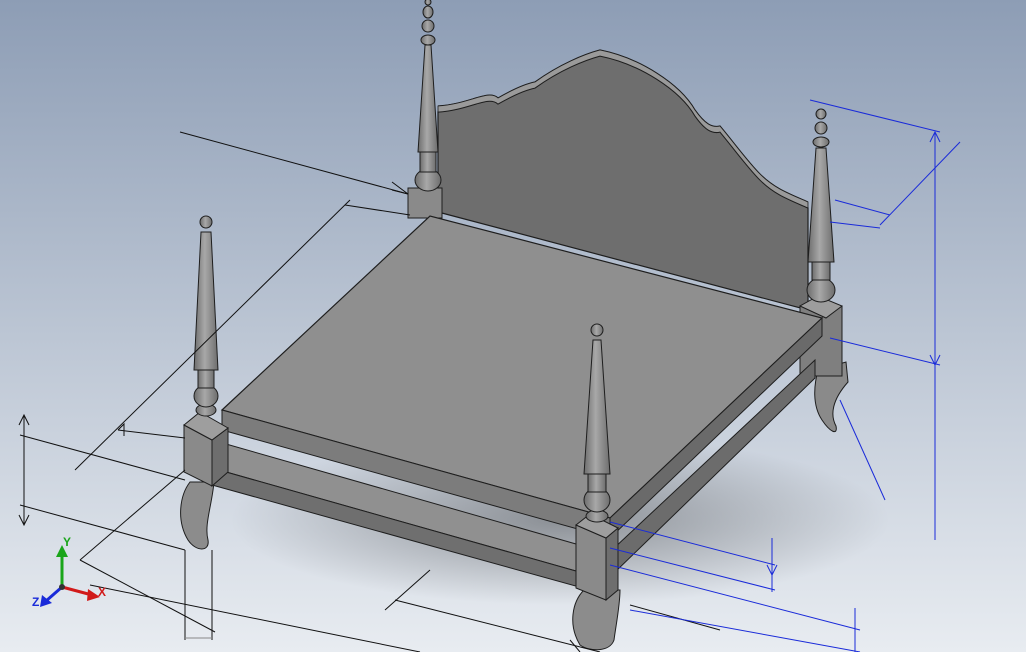 The height and width of the screenshot is (652, 1026). I want to click on triad-z-label: Z, so click(36, 602).